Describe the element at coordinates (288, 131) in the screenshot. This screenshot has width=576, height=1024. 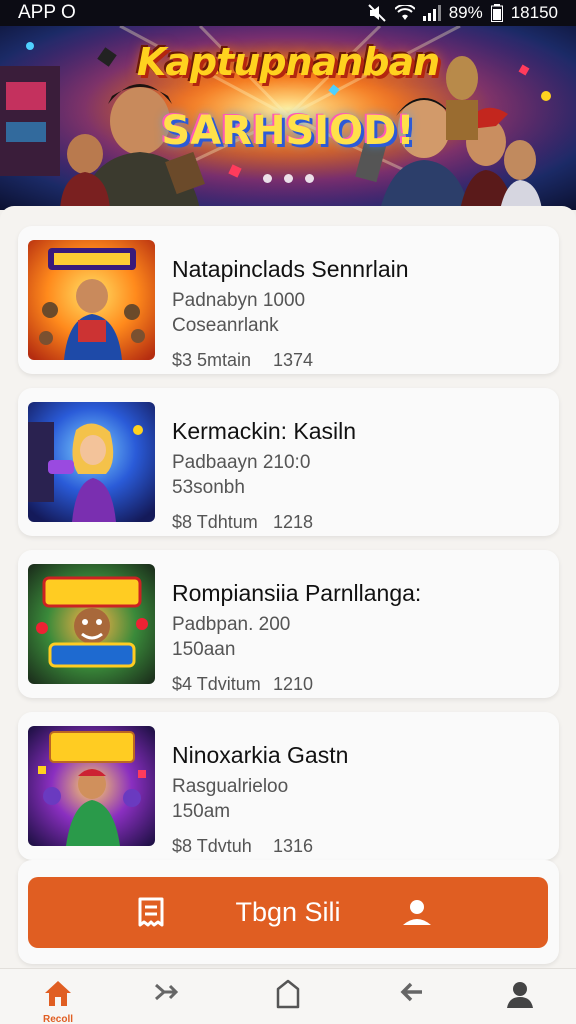
I see `hero-subtitle: SARHSIOD!` at that location.